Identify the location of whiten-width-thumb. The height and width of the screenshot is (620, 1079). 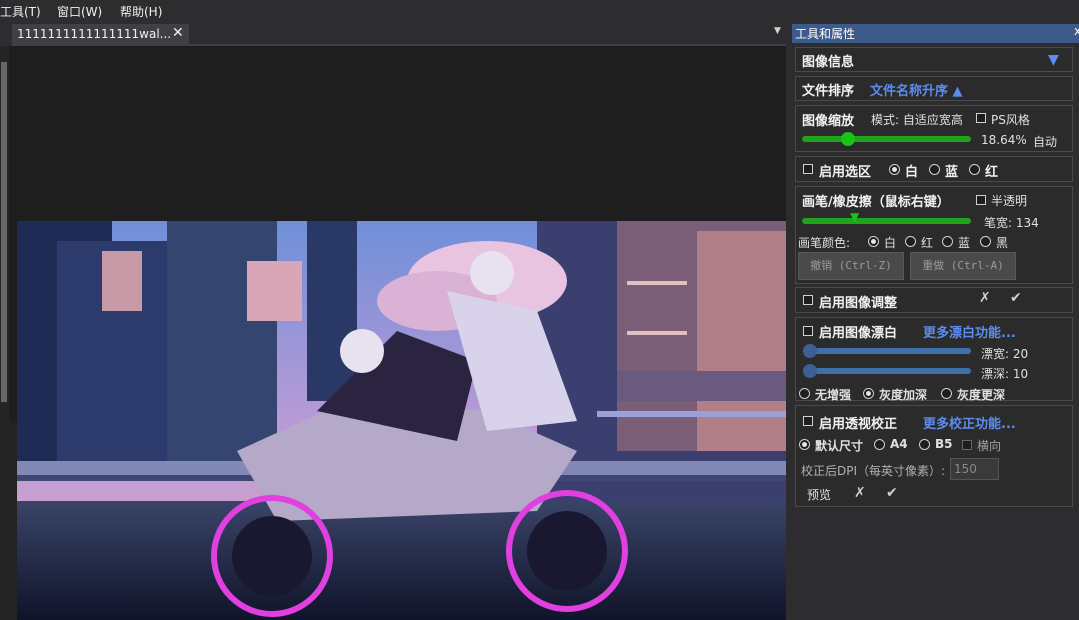
(810, 351).